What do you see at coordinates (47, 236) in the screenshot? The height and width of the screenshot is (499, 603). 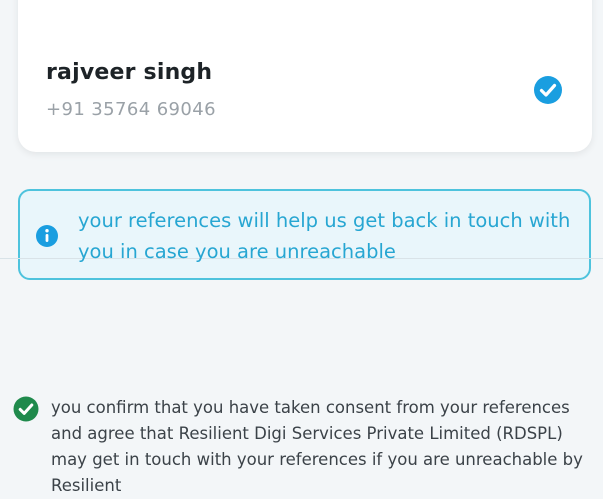 I see `info-icon` at bounding box center [47, 236].